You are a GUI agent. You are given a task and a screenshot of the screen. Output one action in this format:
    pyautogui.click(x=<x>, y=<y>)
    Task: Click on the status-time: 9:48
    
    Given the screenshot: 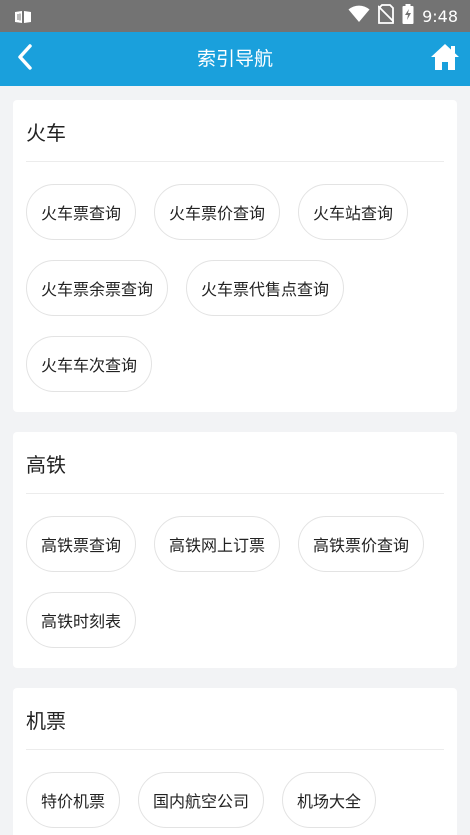 What is the action you would take?
    pyautogui.click(x=440, y=16)
    